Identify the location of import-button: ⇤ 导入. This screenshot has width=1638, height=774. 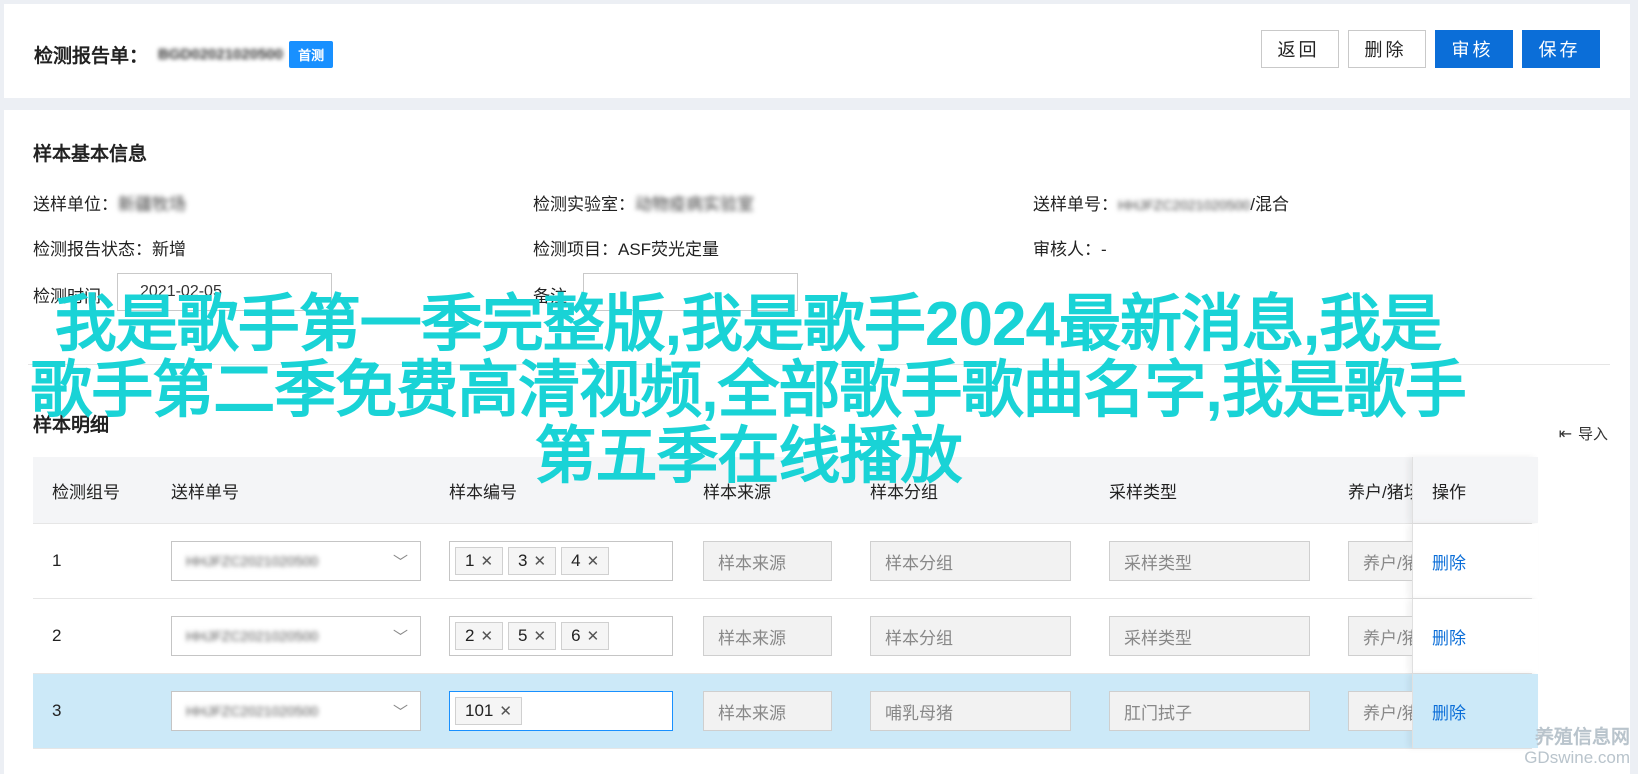
(1583, 433).